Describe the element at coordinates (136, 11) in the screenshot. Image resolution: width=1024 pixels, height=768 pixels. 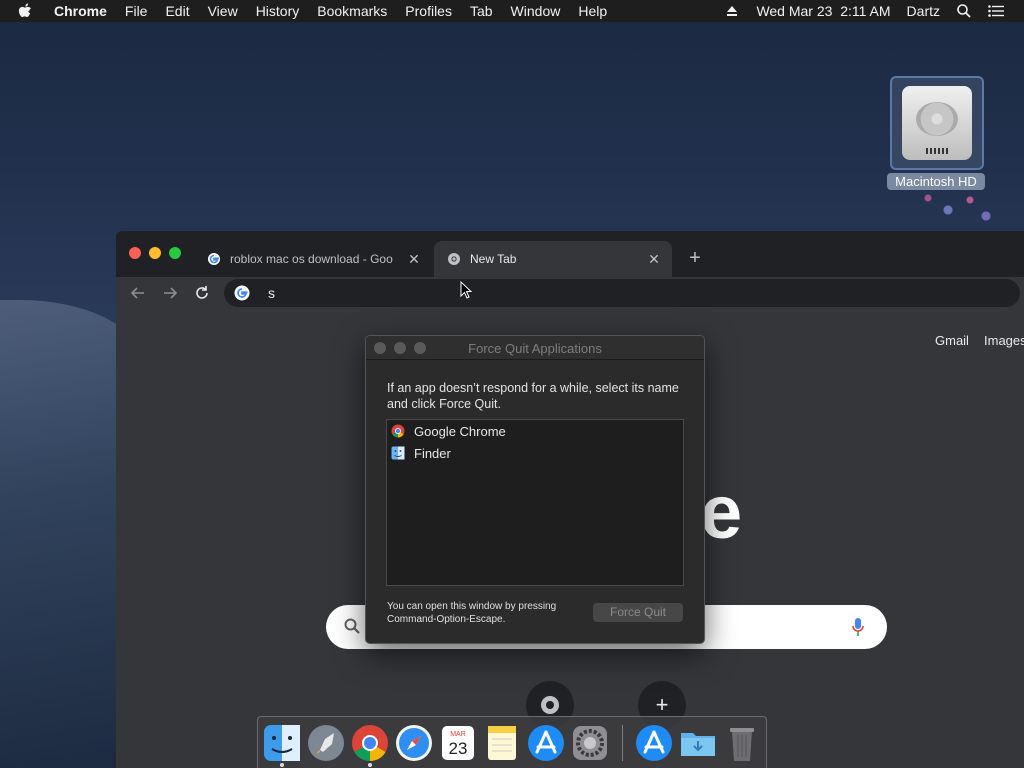
I see `menu-file: File` at that location.